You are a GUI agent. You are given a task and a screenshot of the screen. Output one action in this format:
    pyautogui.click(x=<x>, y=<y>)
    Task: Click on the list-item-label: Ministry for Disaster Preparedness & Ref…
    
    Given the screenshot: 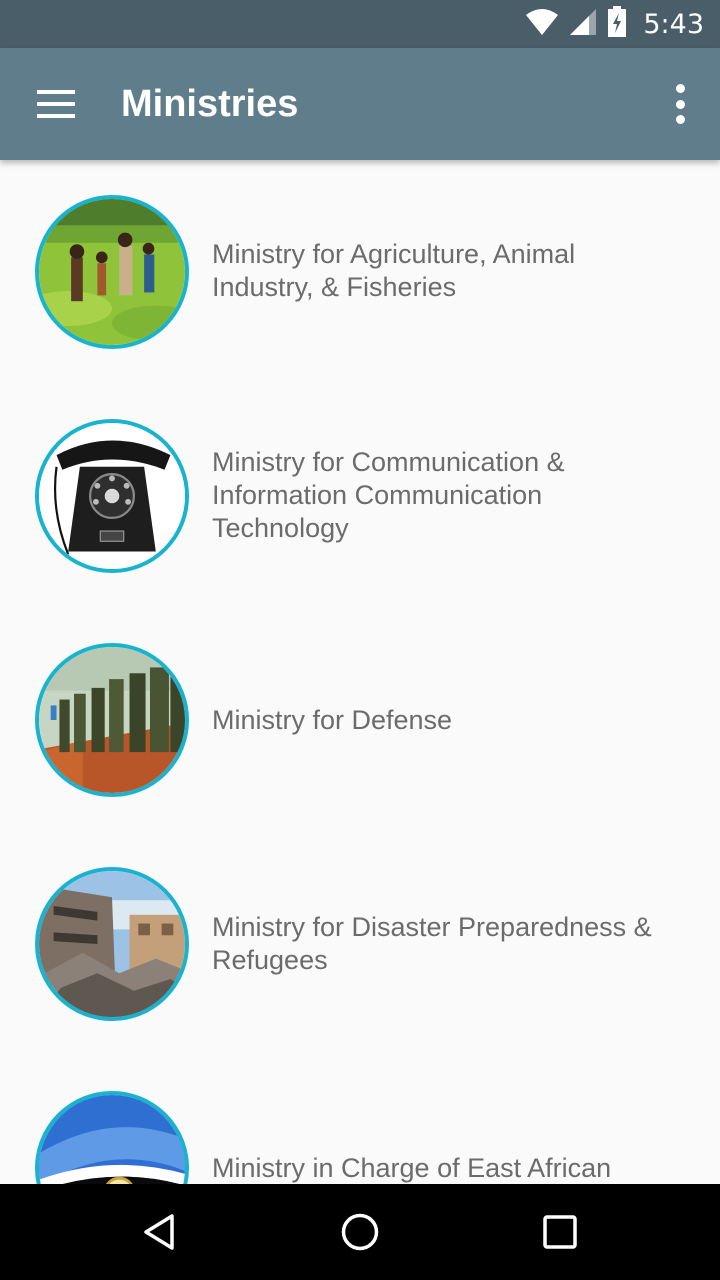 What is the action you would take?
    pyautogui.click(x=432, y=943)
    